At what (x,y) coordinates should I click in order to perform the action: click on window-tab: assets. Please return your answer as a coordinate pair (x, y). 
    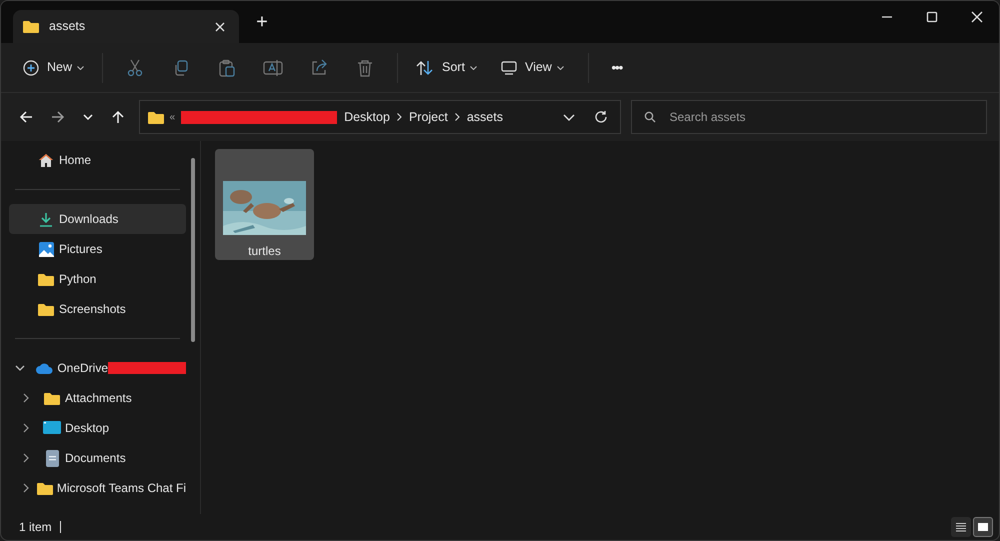
    Looking at the image, I should click on (126, 26).